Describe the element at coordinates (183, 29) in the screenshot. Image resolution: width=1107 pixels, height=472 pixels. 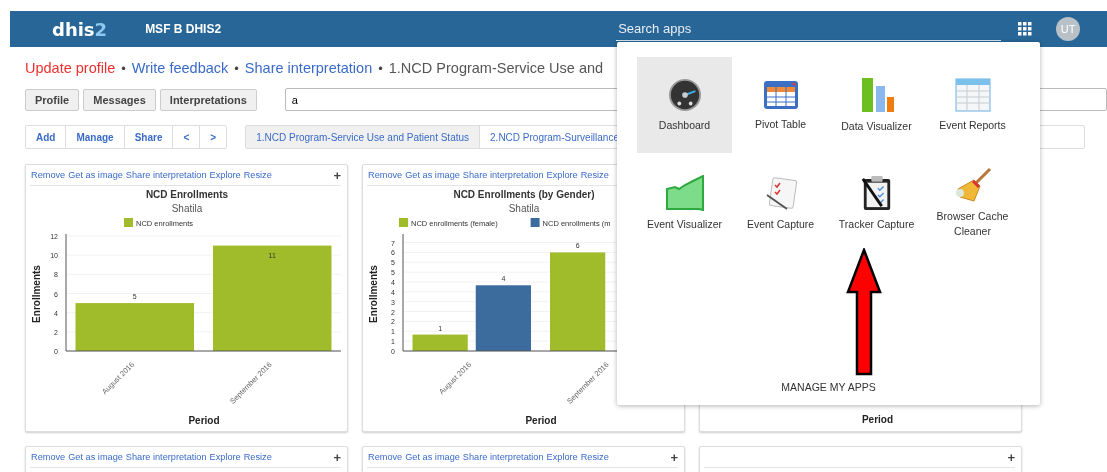
I see `instance-title: MSF B DHIS2` at that location.